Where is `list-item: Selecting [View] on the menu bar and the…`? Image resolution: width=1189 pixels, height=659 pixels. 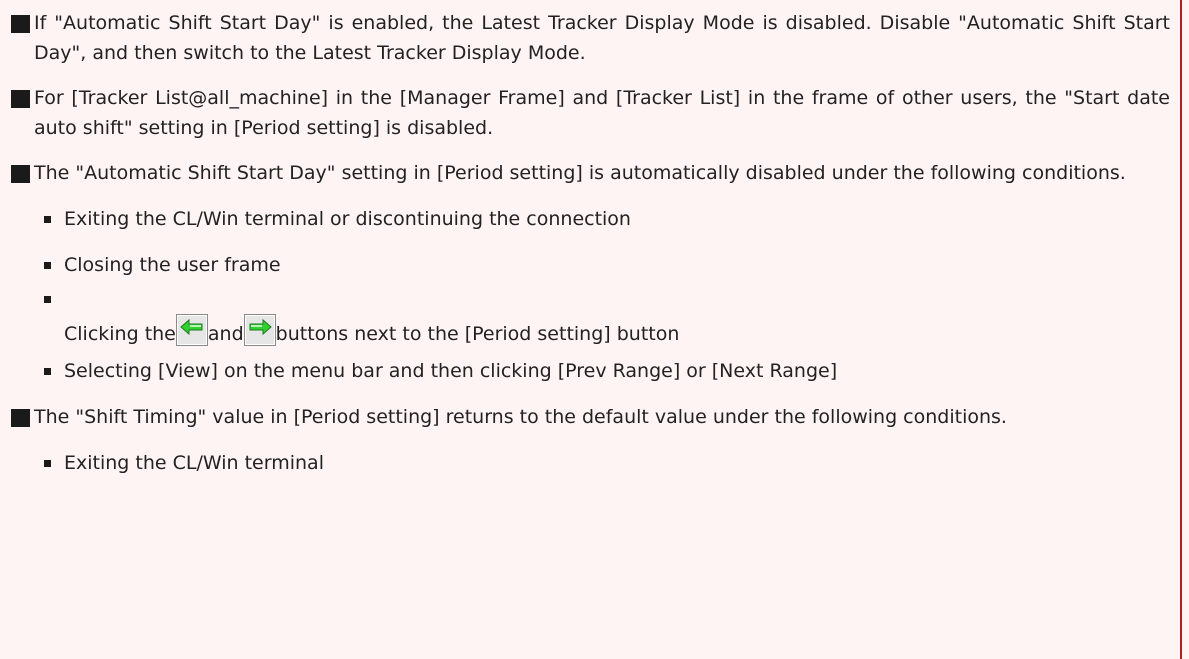 list-item: Selecting [View] on the menu bar and the… is located at coordinates (602, 371).